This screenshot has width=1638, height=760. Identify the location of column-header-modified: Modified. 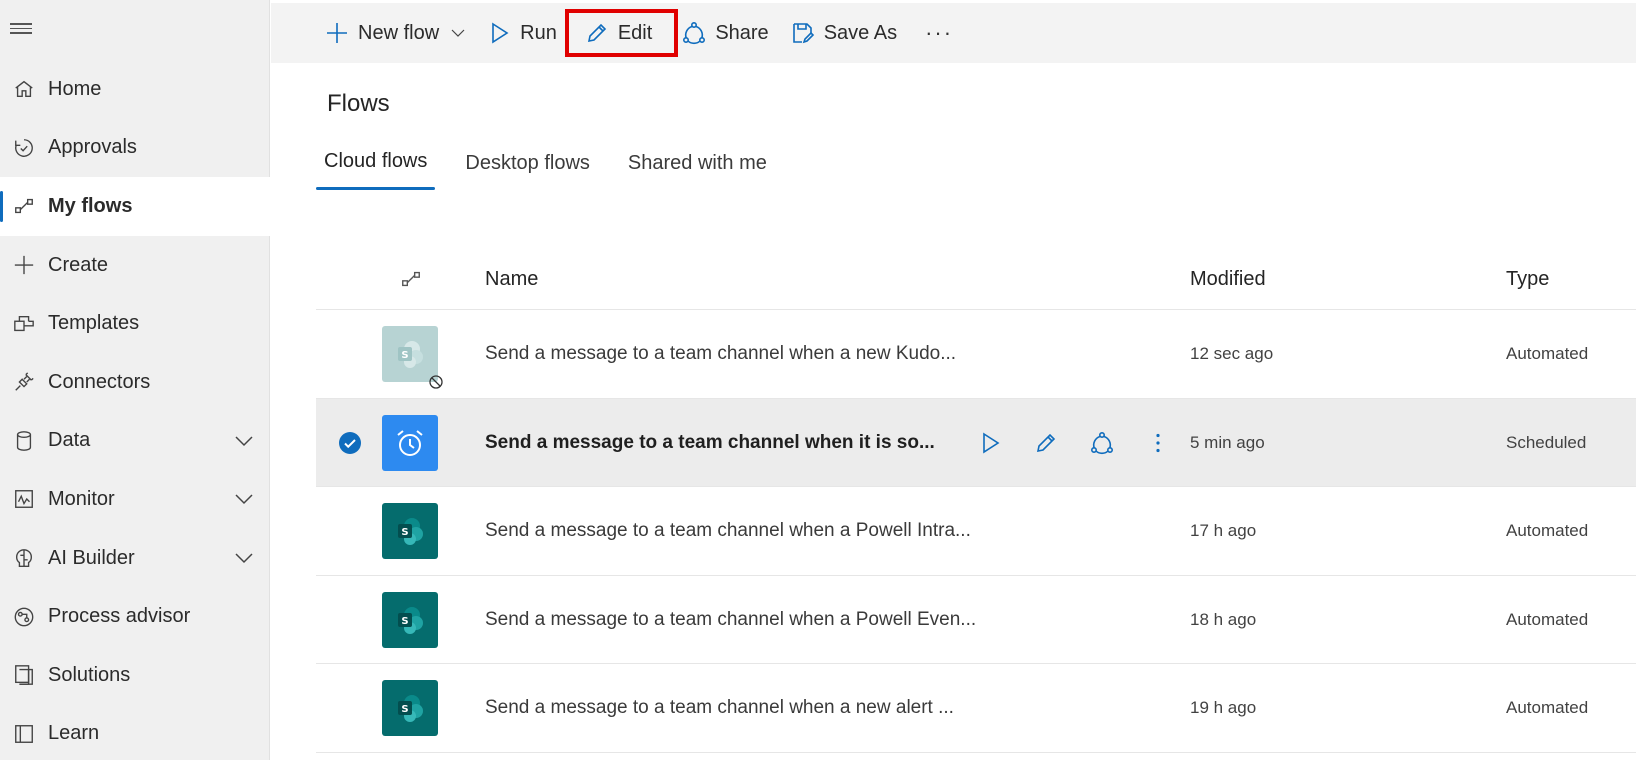
(1228, 279).